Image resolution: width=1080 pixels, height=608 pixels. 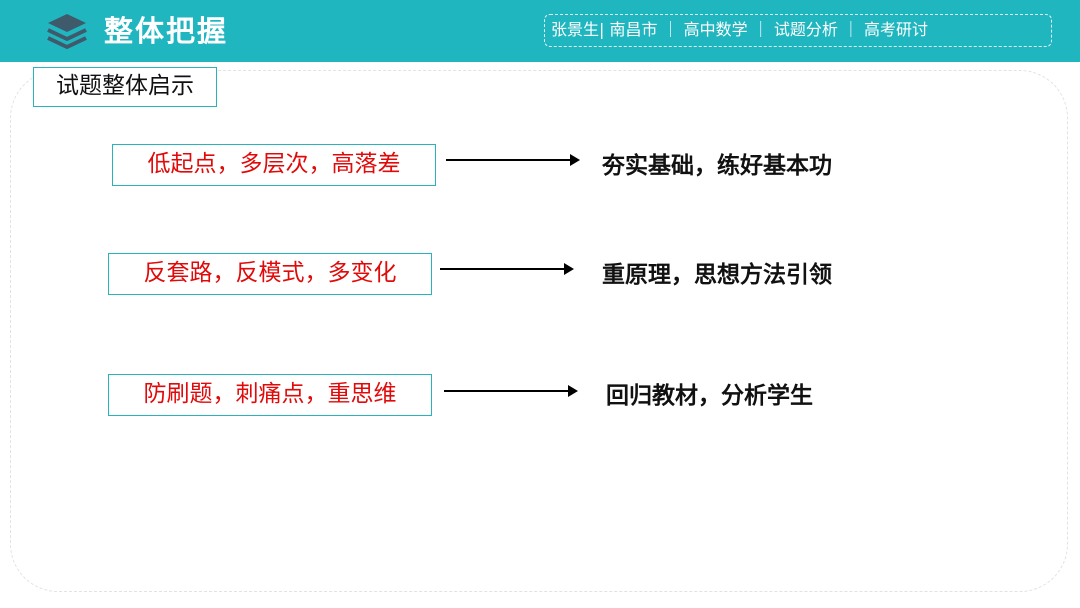 I want to click on row-3-outcome: 回归教材，分析学生, so click(x=709, y=396).